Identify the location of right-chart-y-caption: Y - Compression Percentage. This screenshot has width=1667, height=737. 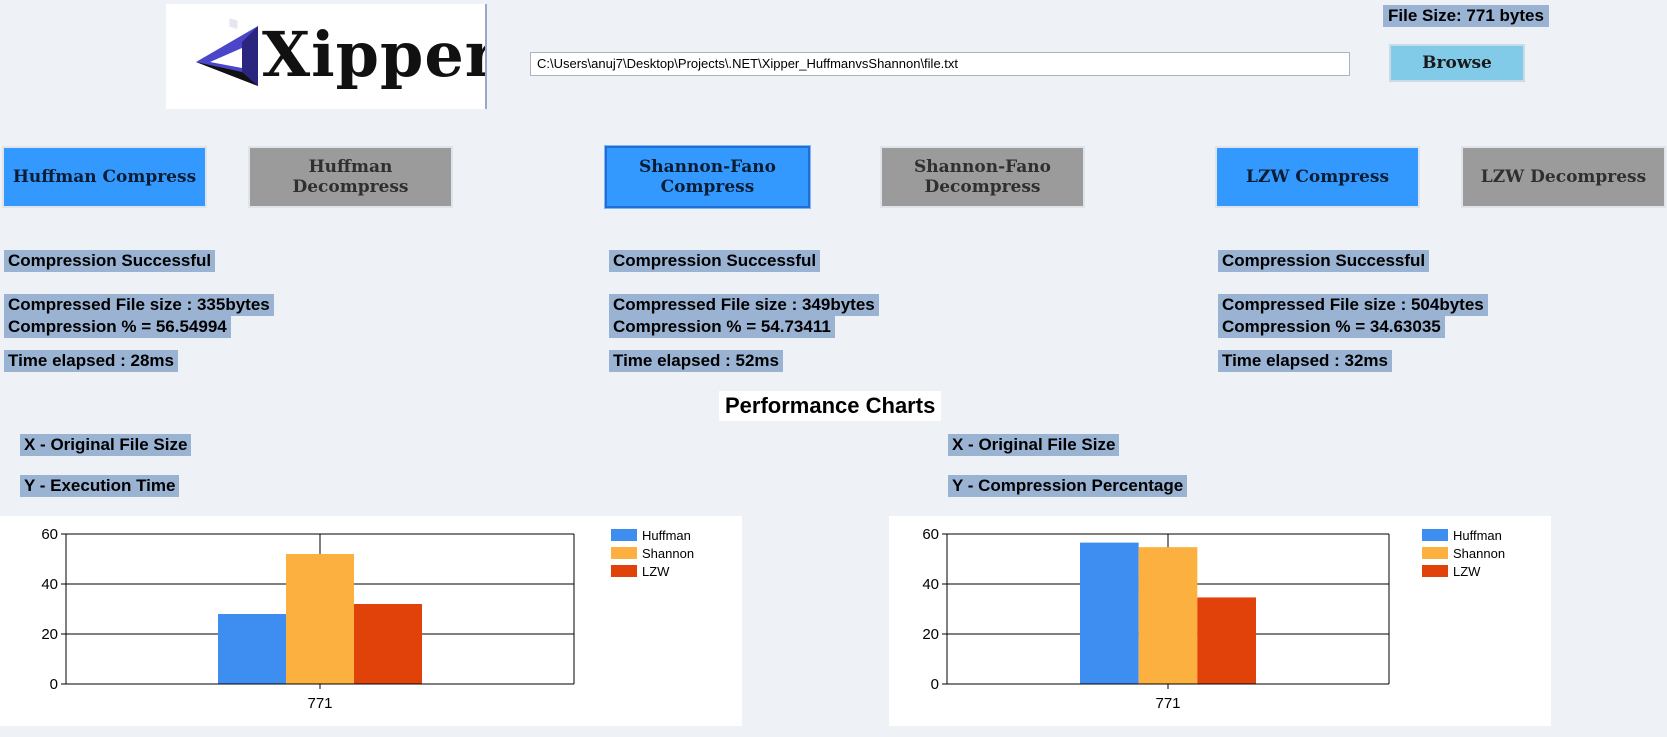
(1068, 486).